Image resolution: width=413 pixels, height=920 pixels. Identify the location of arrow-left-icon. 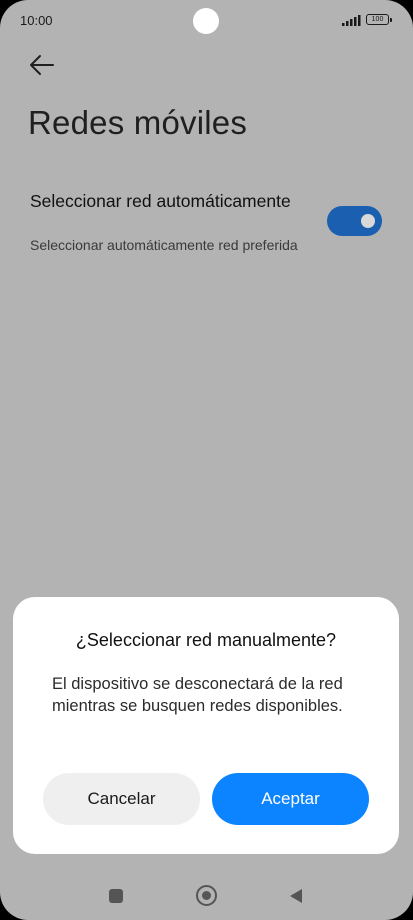
(42, 65).